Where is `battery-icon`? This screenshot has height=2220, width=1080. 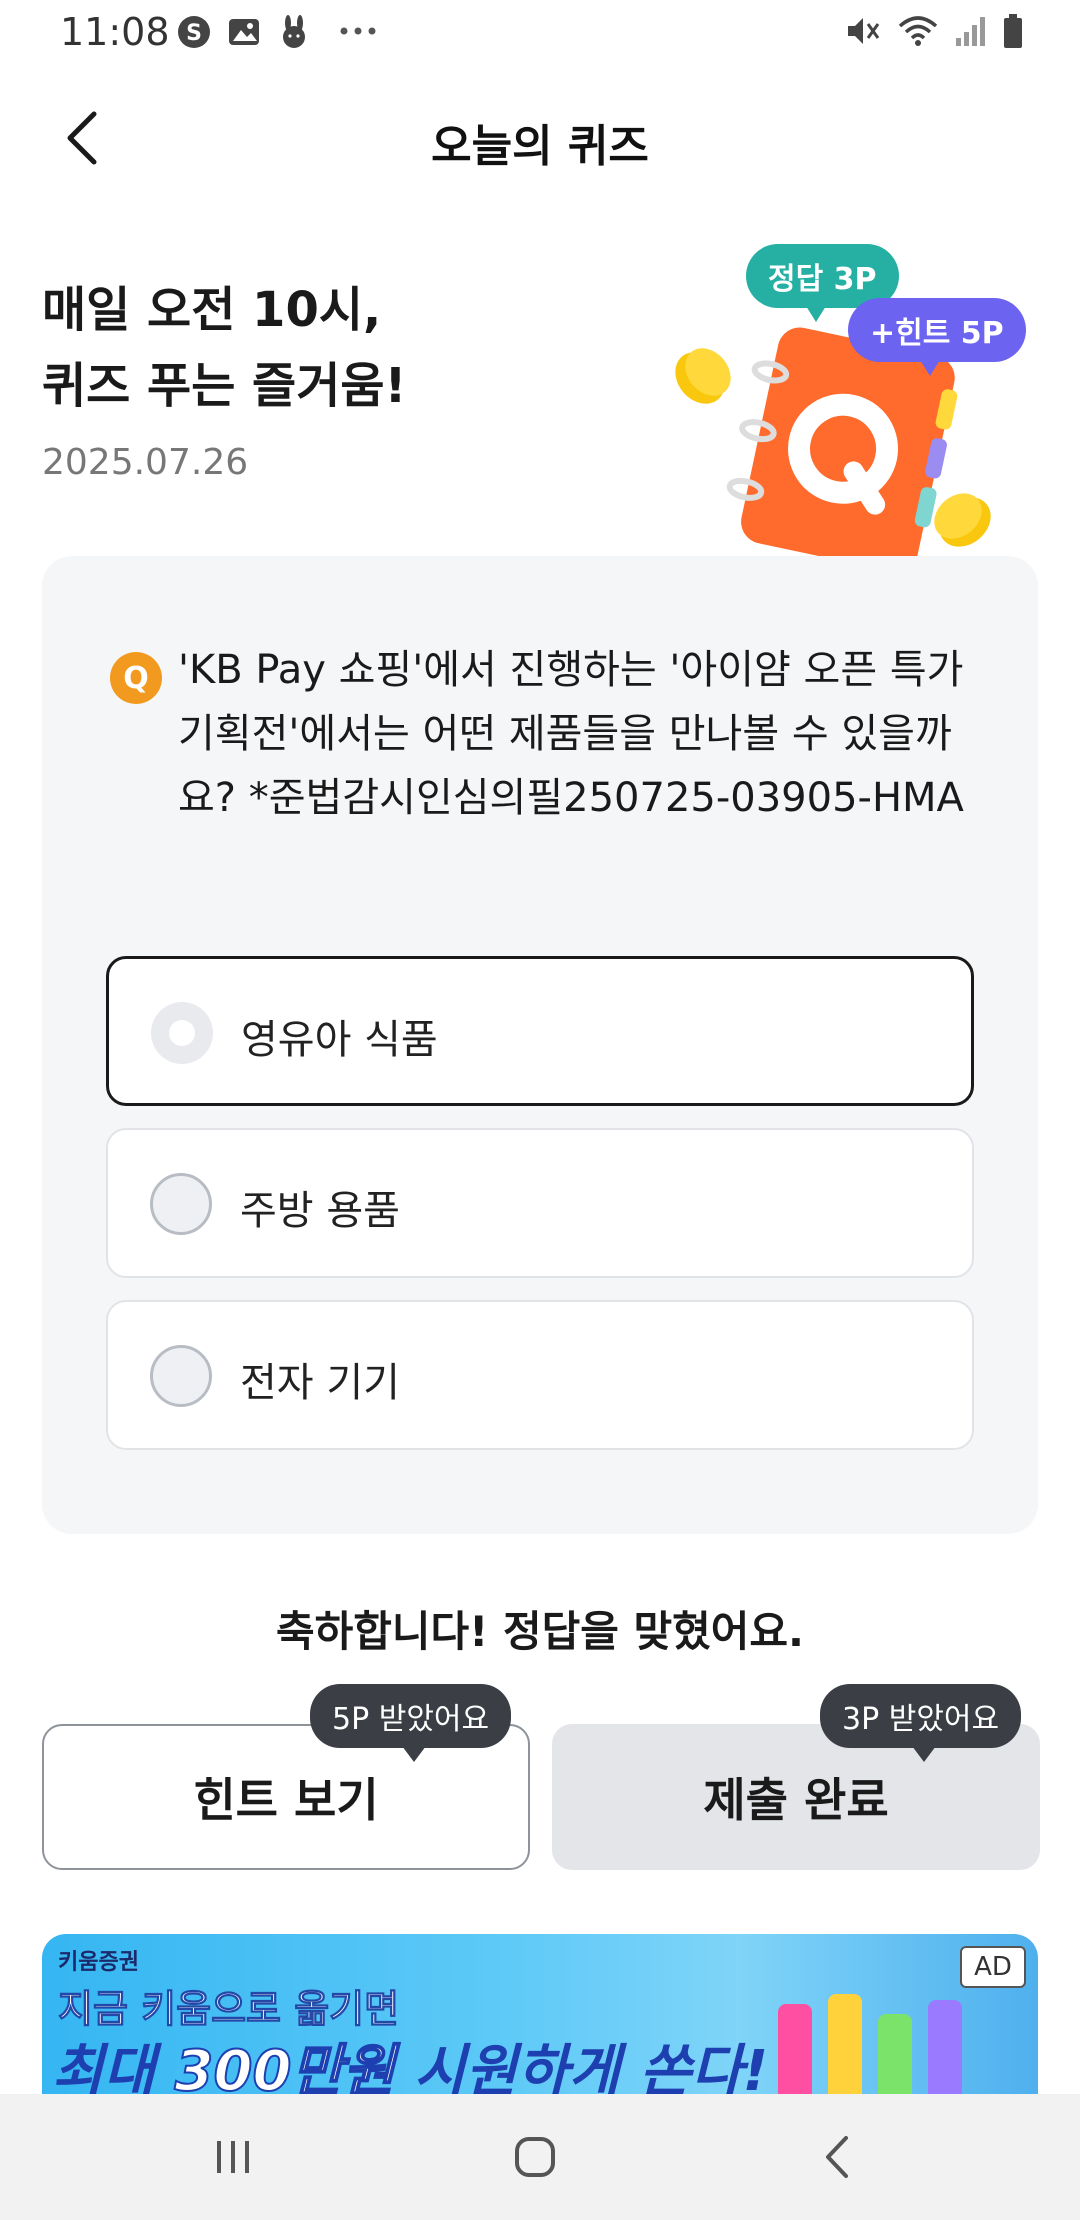
battery-icon is located at coordinates (1013, 33).